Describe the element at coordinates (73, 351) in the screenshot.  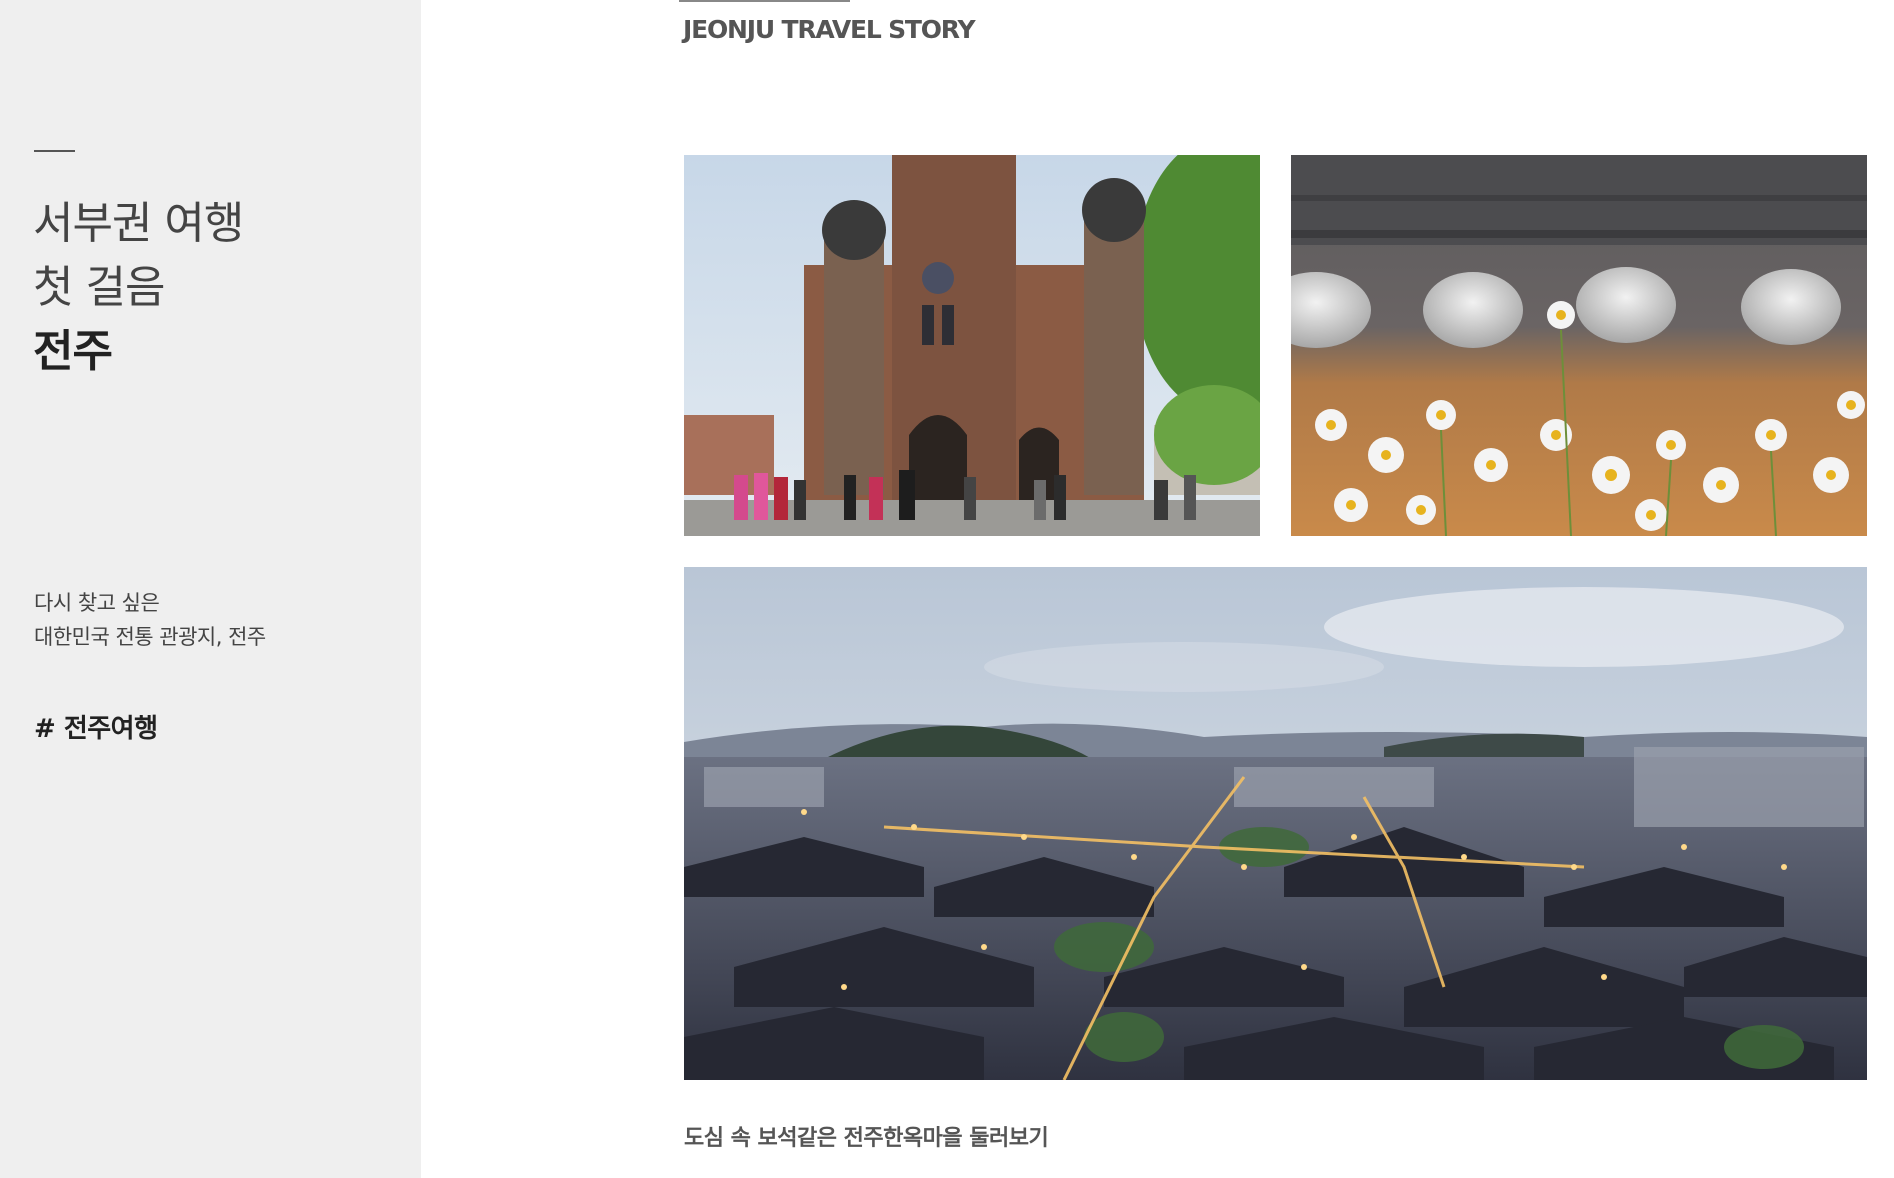
I see `title-strong: 전주` at that location.